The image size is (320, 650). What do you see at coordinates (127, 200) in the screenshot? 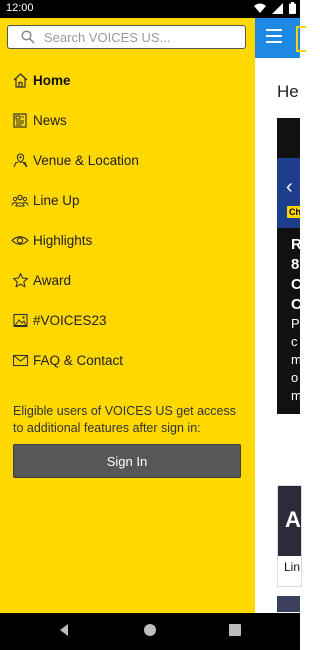
I see `menu-item-lineup: Line Up` at bounding box center [127, 200].